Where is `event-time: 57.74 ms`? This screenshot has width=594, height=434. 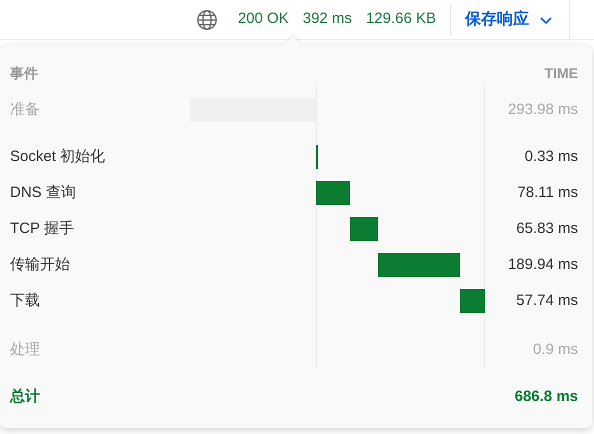 event-time: 57.74 ms is located at coordinates (547, 300).